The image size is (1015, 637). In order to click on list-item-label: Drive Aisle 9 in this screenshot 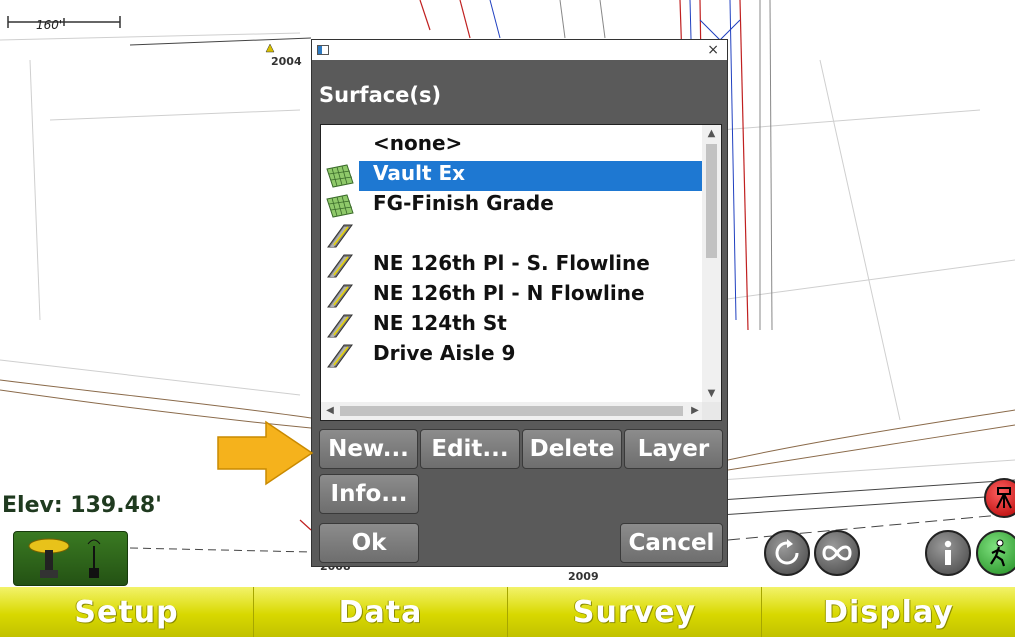, I will do `click(444, 353)`.